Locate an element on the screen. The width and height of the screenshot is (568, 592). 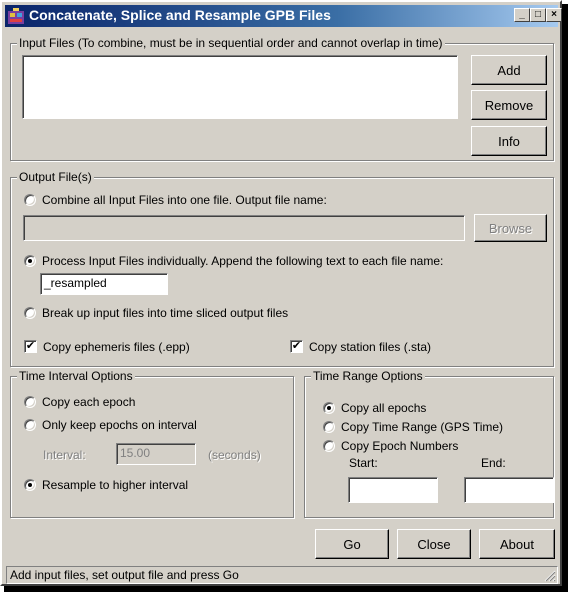
combine-radio is located at coordinates (30, 199).